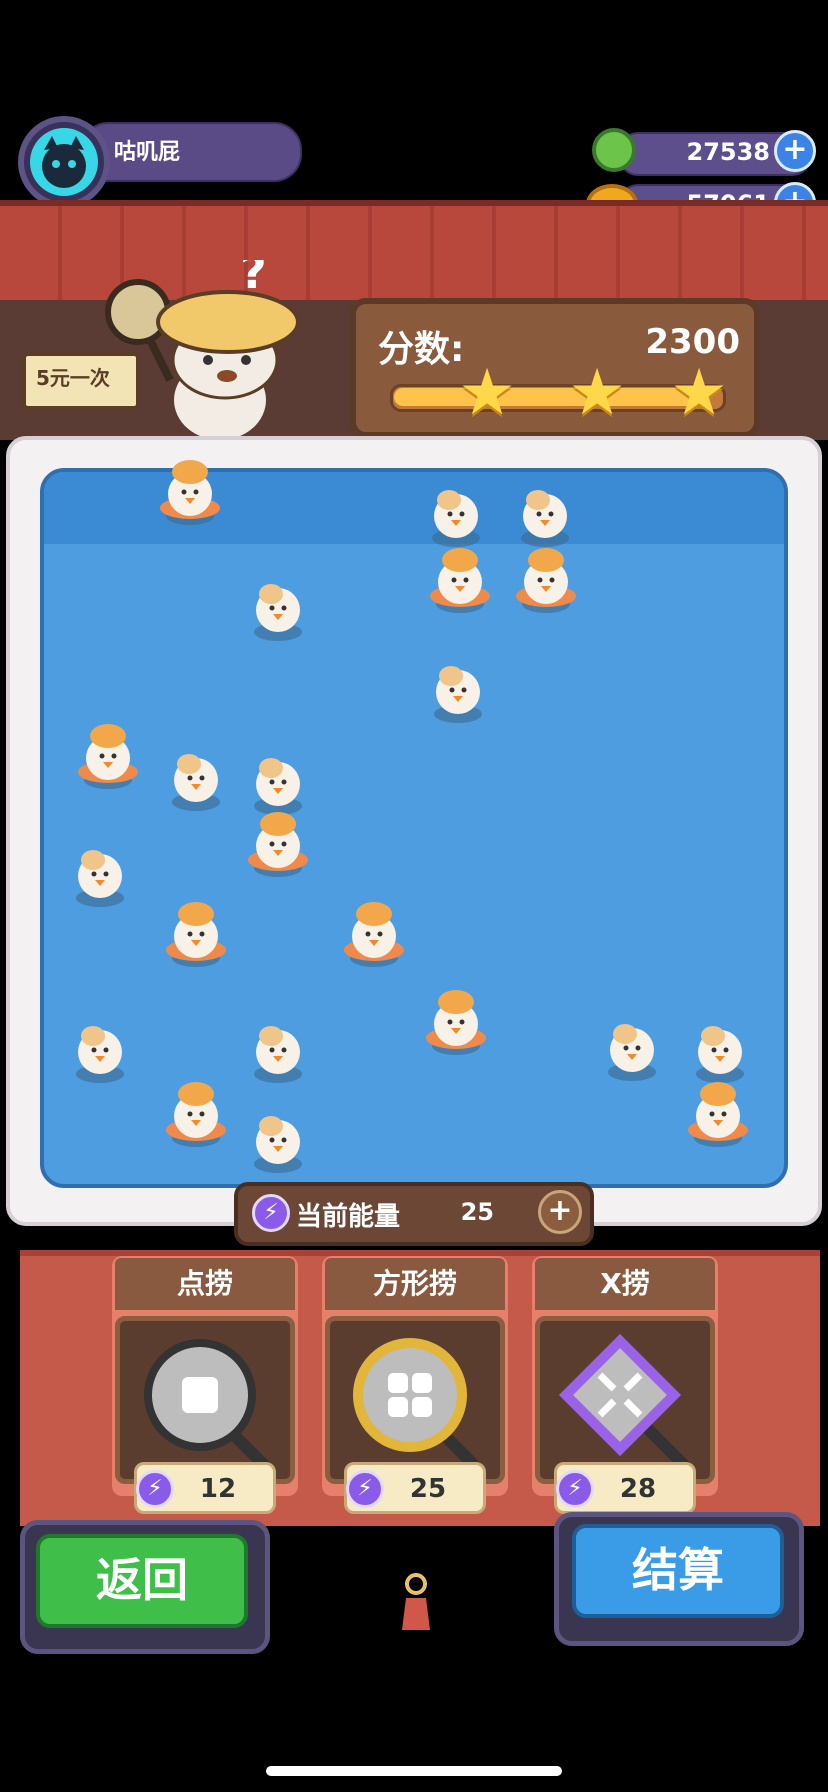 The image size is (828, 1792). Describe the element at coordinates (204, 1283) in the screenshot. I see `tool-title: 点捞` at that location.